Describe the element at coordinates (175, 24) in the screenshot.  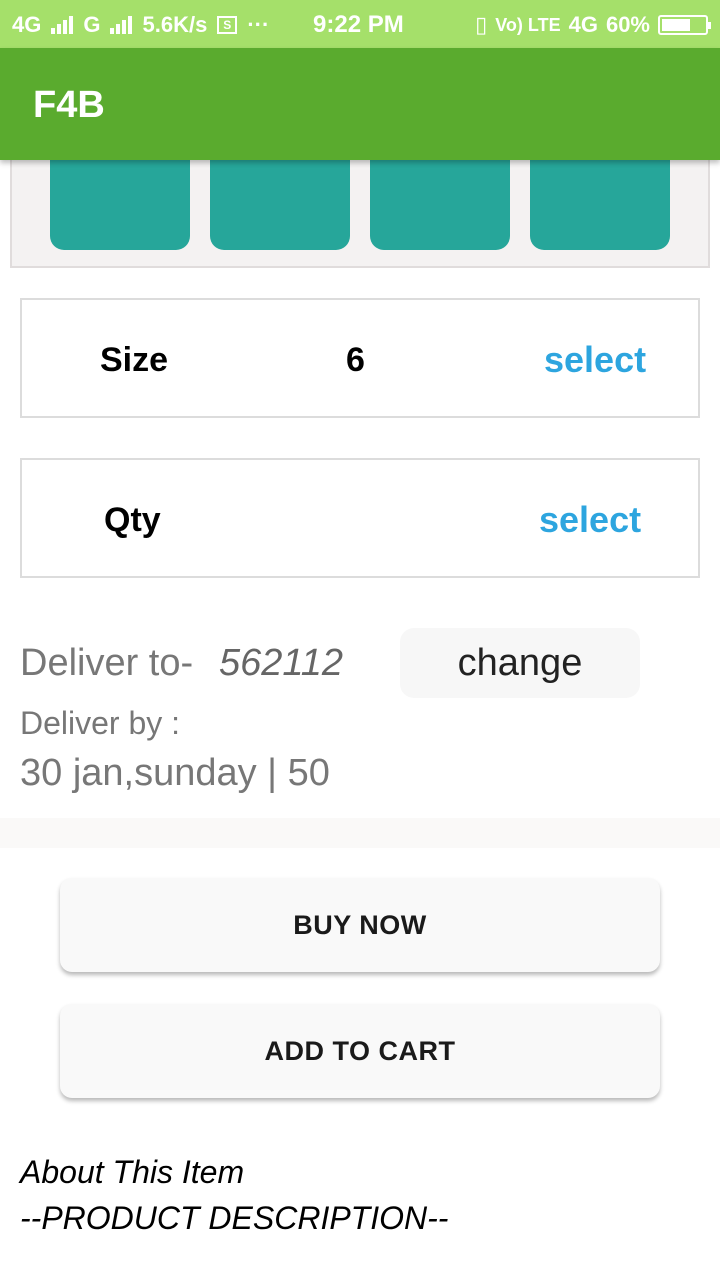
I see `network-speed: 5.6K/s` at that location.